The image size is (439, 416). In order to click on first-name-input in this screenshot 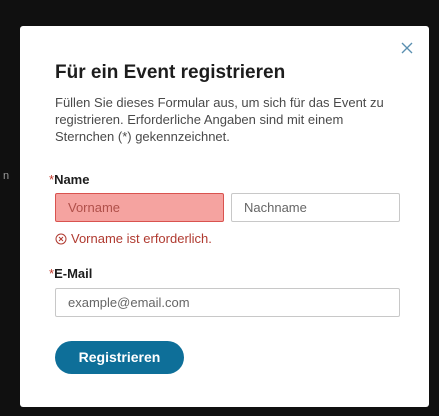, I will do `click(139, 207)`.